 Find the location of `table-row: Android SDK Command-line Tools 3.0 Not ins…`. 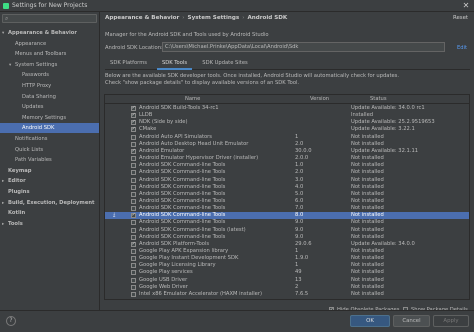

table-row: Android SDK Command-line Tools 3.0 Not ins… is located at coordinates (287, 180).